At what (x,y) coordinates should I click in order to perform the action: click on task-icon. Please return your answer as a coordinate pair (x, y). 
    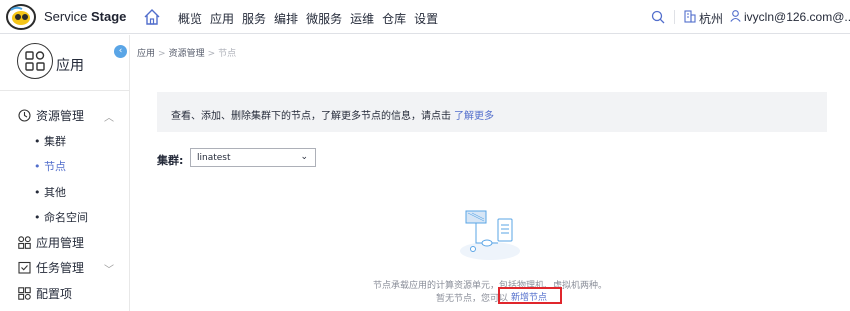
    Looking at the image, I should click on (24, 267).